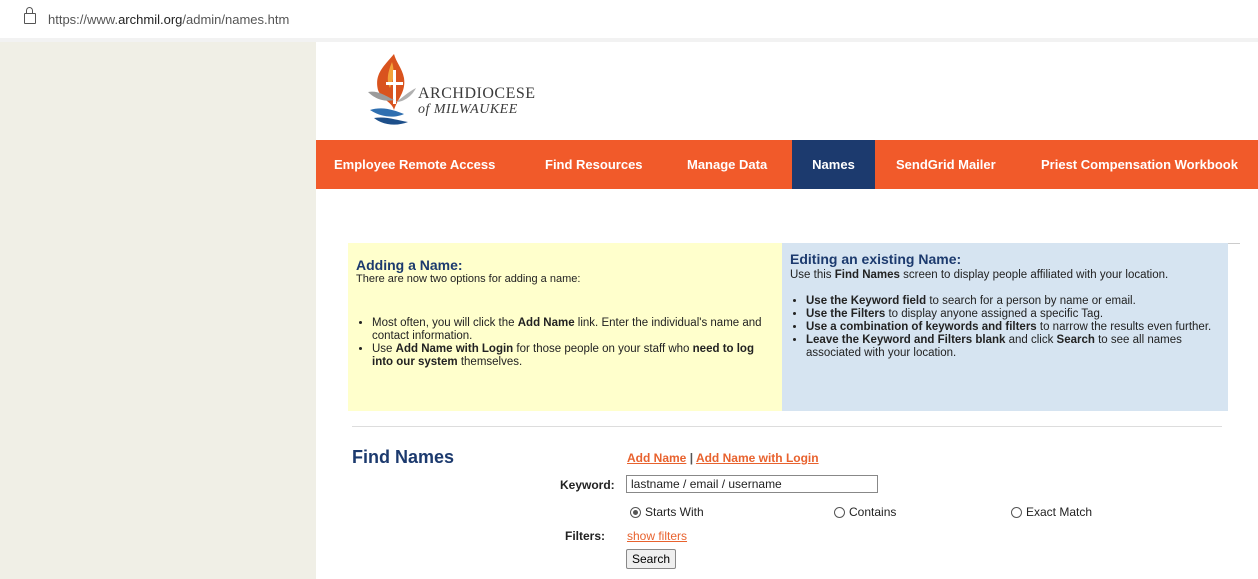 The width and height of the screenshot is (1258, 579). What do you see at coordinates (392, 89) in the screenshot?
I see `dove-cross-icon` at bounding box center [392, 89].